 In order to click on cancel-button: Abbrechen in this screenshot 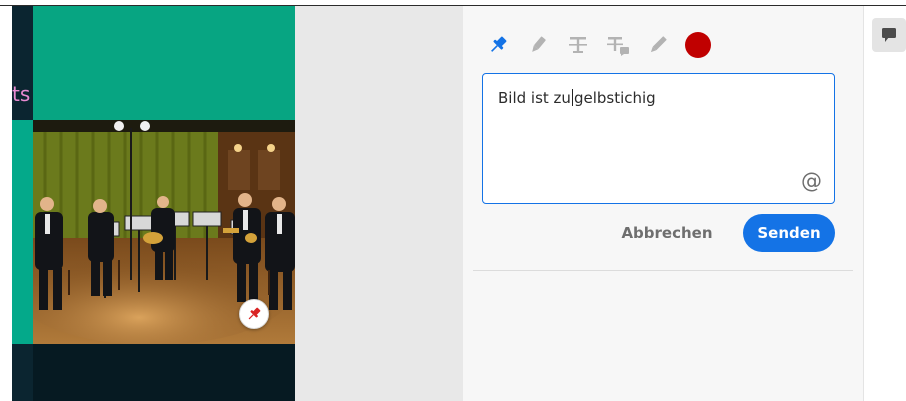, I will do `click(667, 233)`.